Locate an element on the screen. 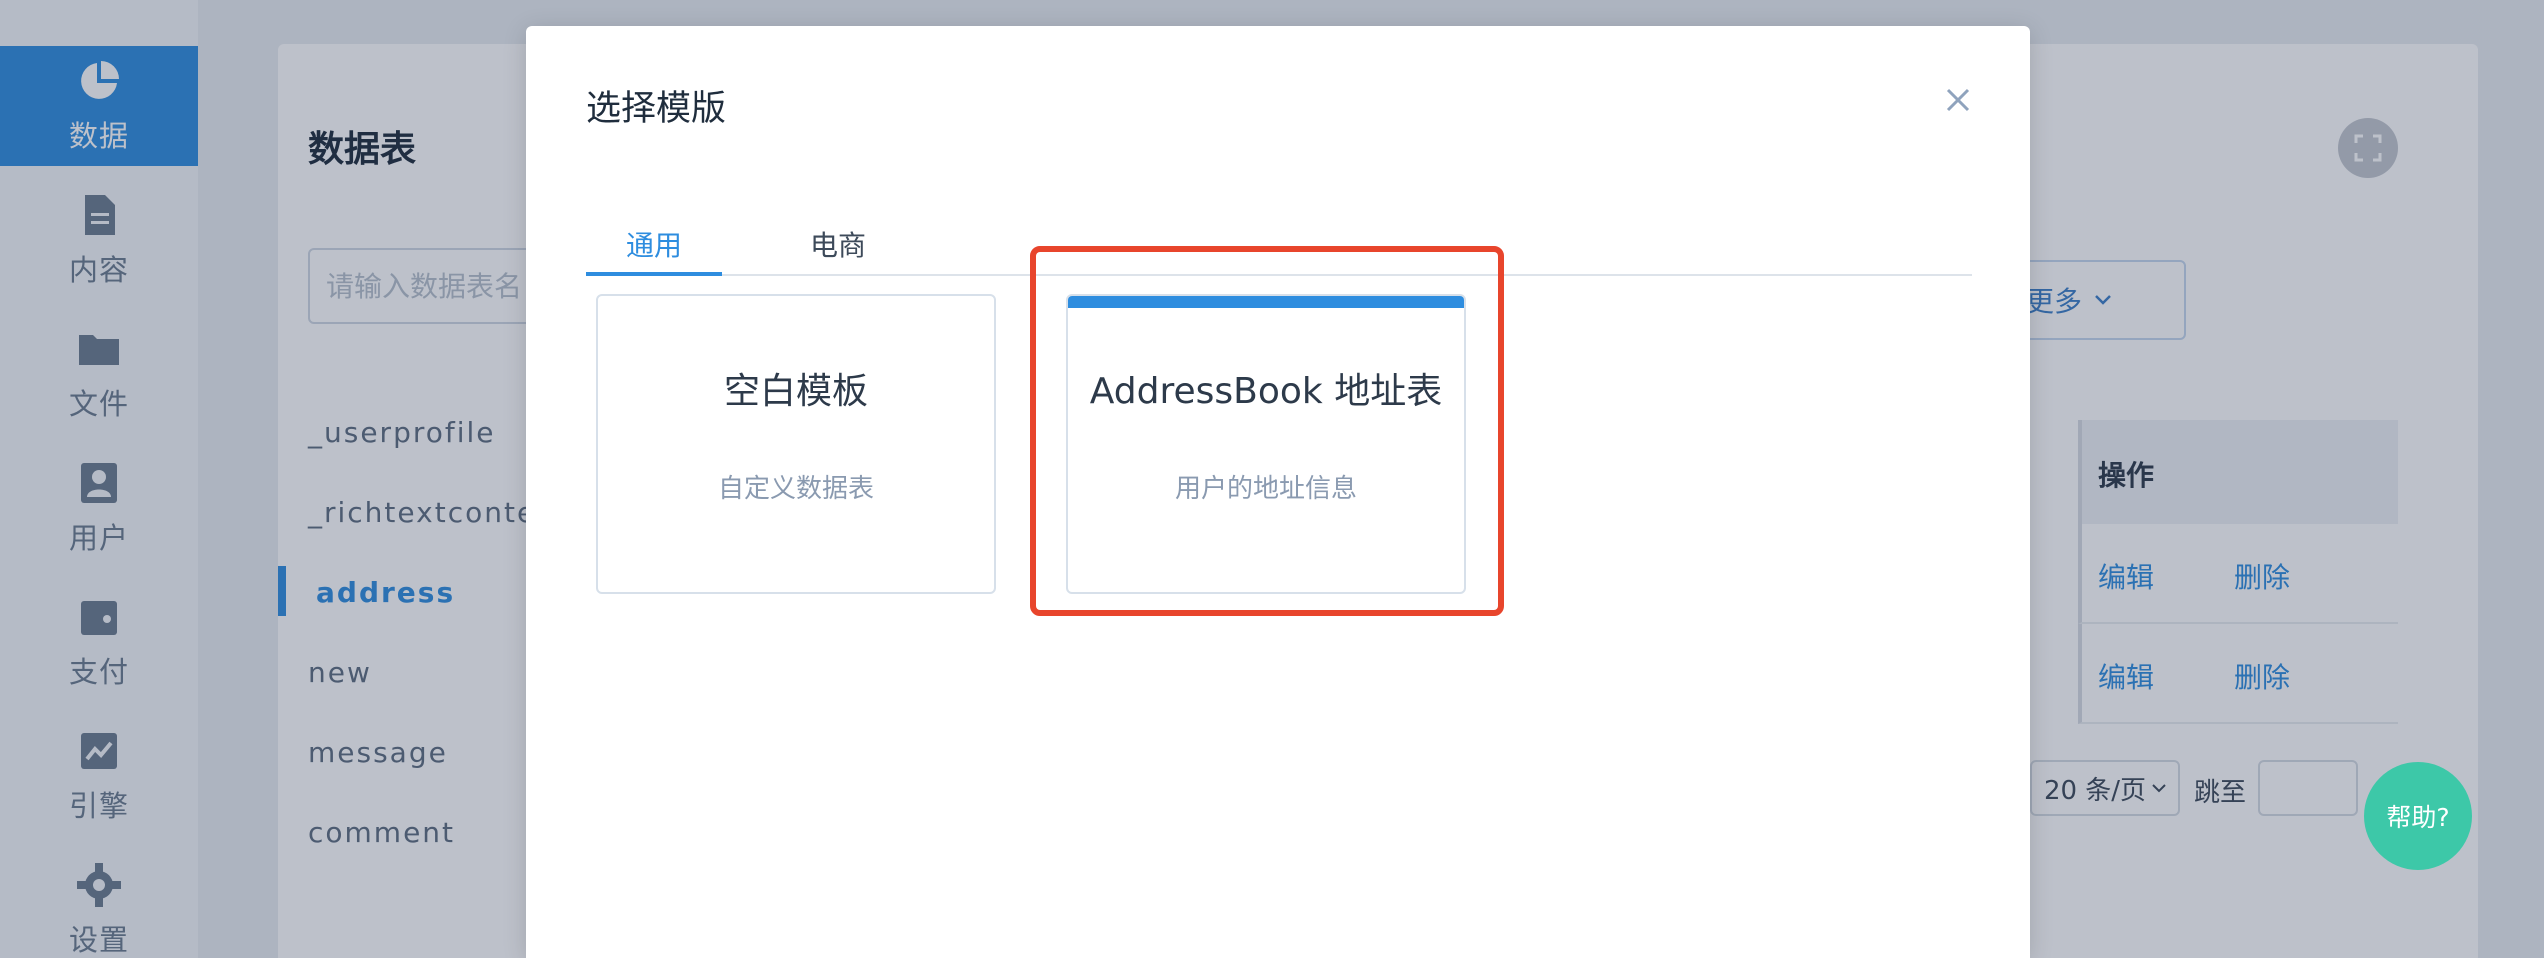  close-icon is located at coordinates (1958, 100).